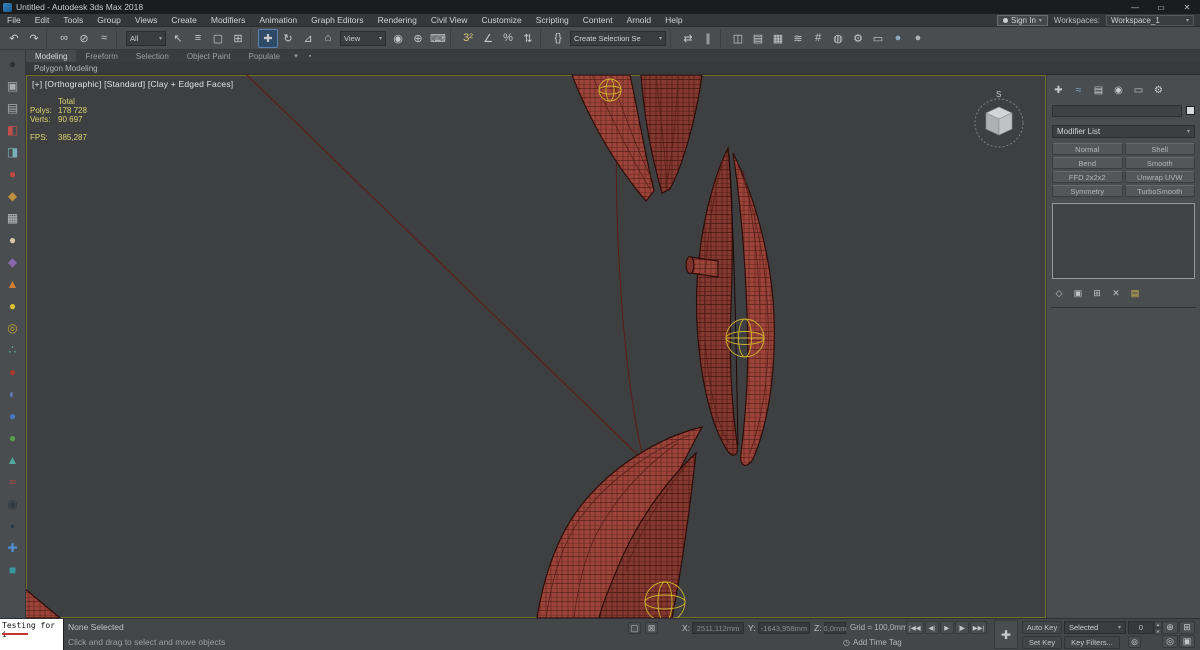 The height and width of the screenshot is (650, 1200). I want to click on sphere-blue-icon: ●, so click(13, 416).